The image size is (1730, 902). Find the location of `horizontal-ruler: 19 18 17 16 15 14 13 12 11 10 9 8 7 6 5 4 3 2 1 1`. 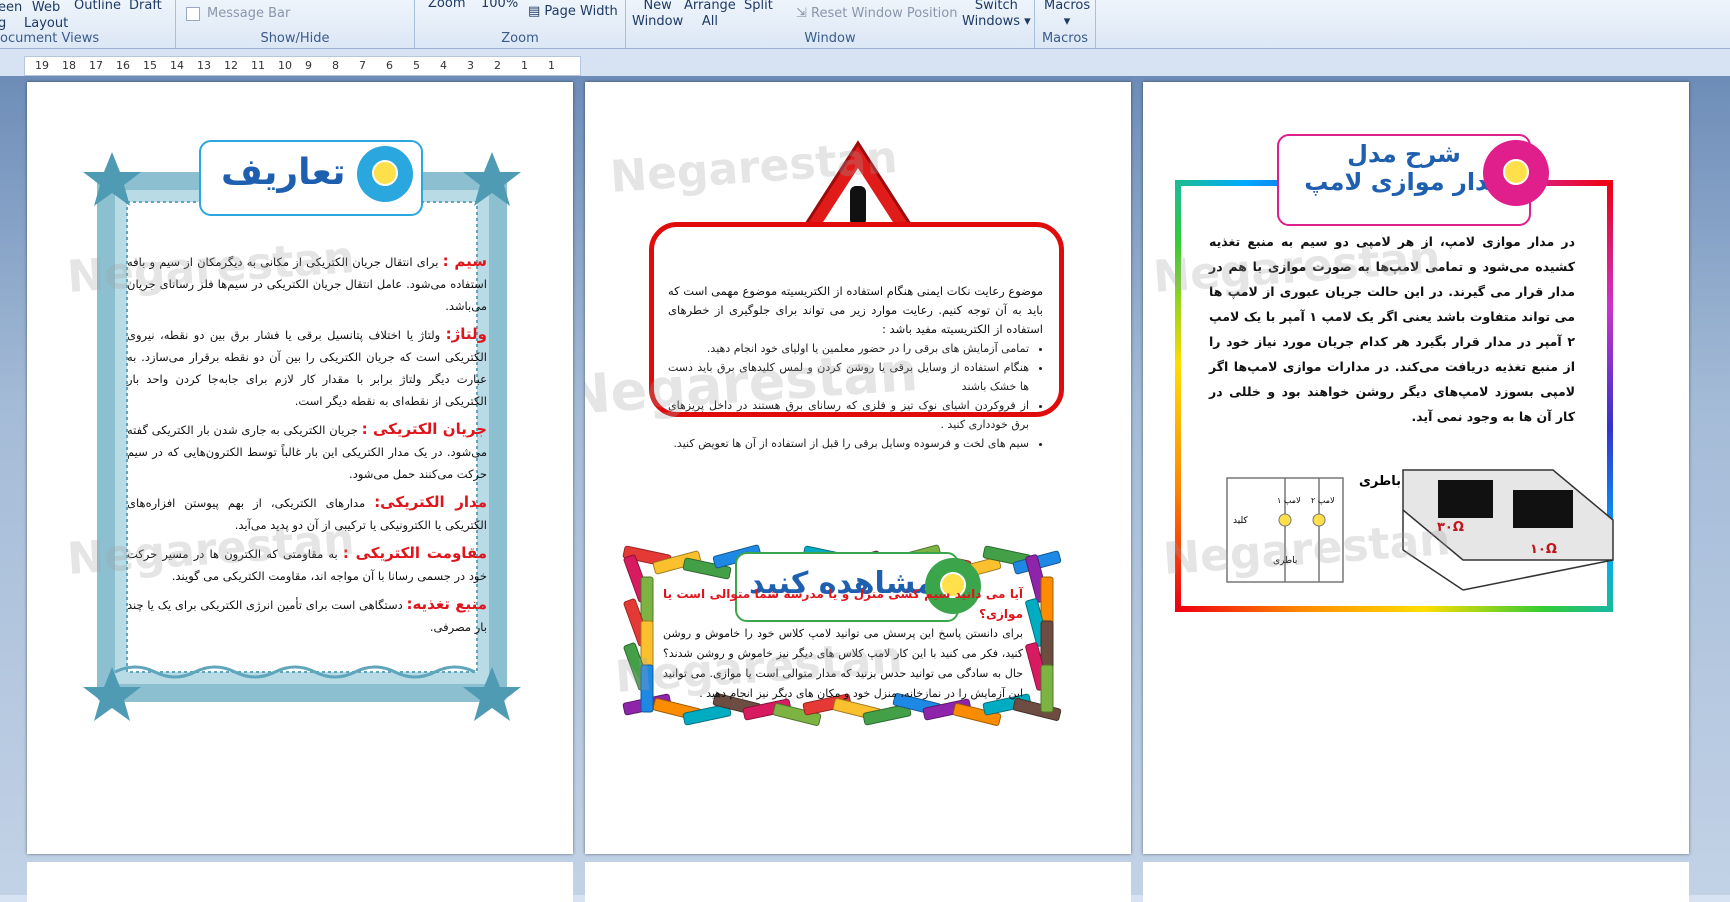

horizontal-ruler: 19 18 17 16 15 14 13 12 11 10 9 8 7 6 5 4 3 2 1 1 is located at coordinates (302, 66).